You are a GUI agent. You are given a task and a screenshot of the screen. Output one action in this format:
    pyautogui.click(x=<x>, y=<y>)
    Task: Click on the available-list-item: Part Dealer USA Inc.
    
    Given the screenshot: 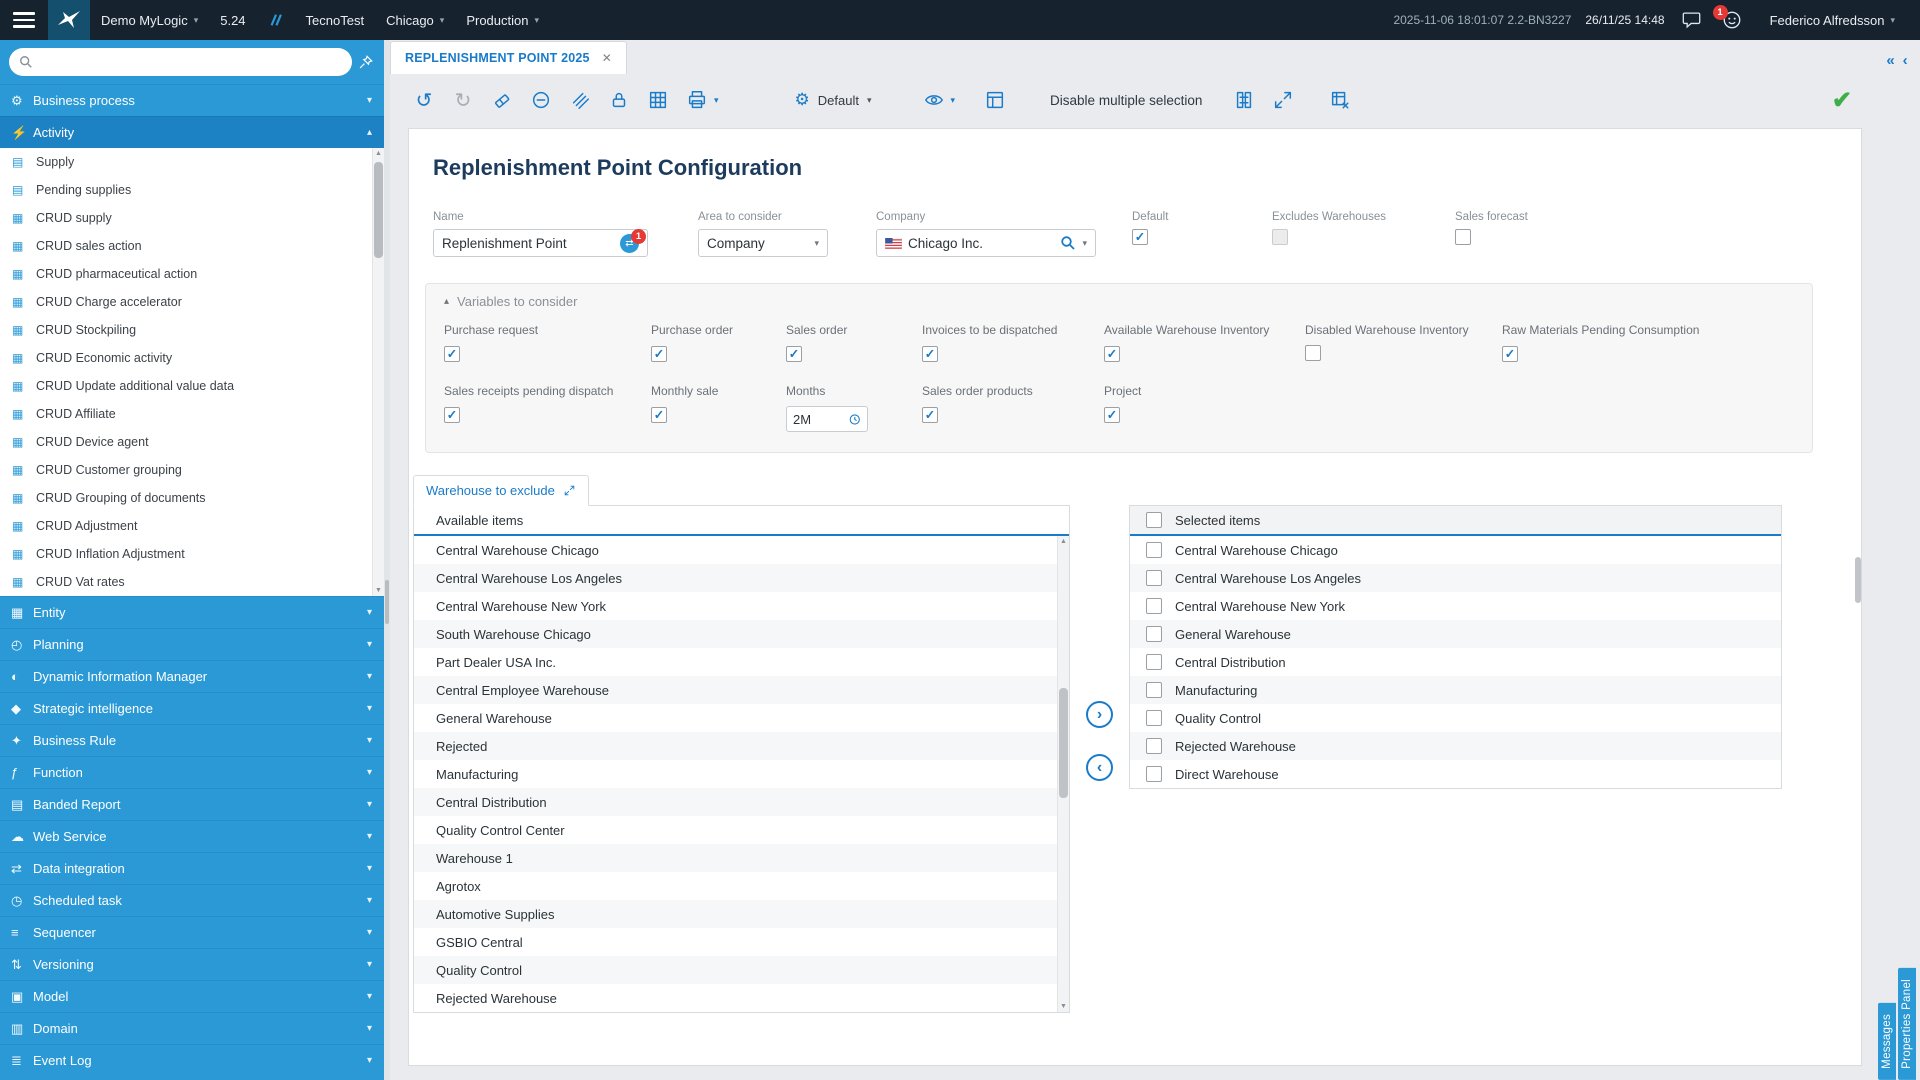 What is the action you would take?
    pyautogui.click(x=735, y=662)
    